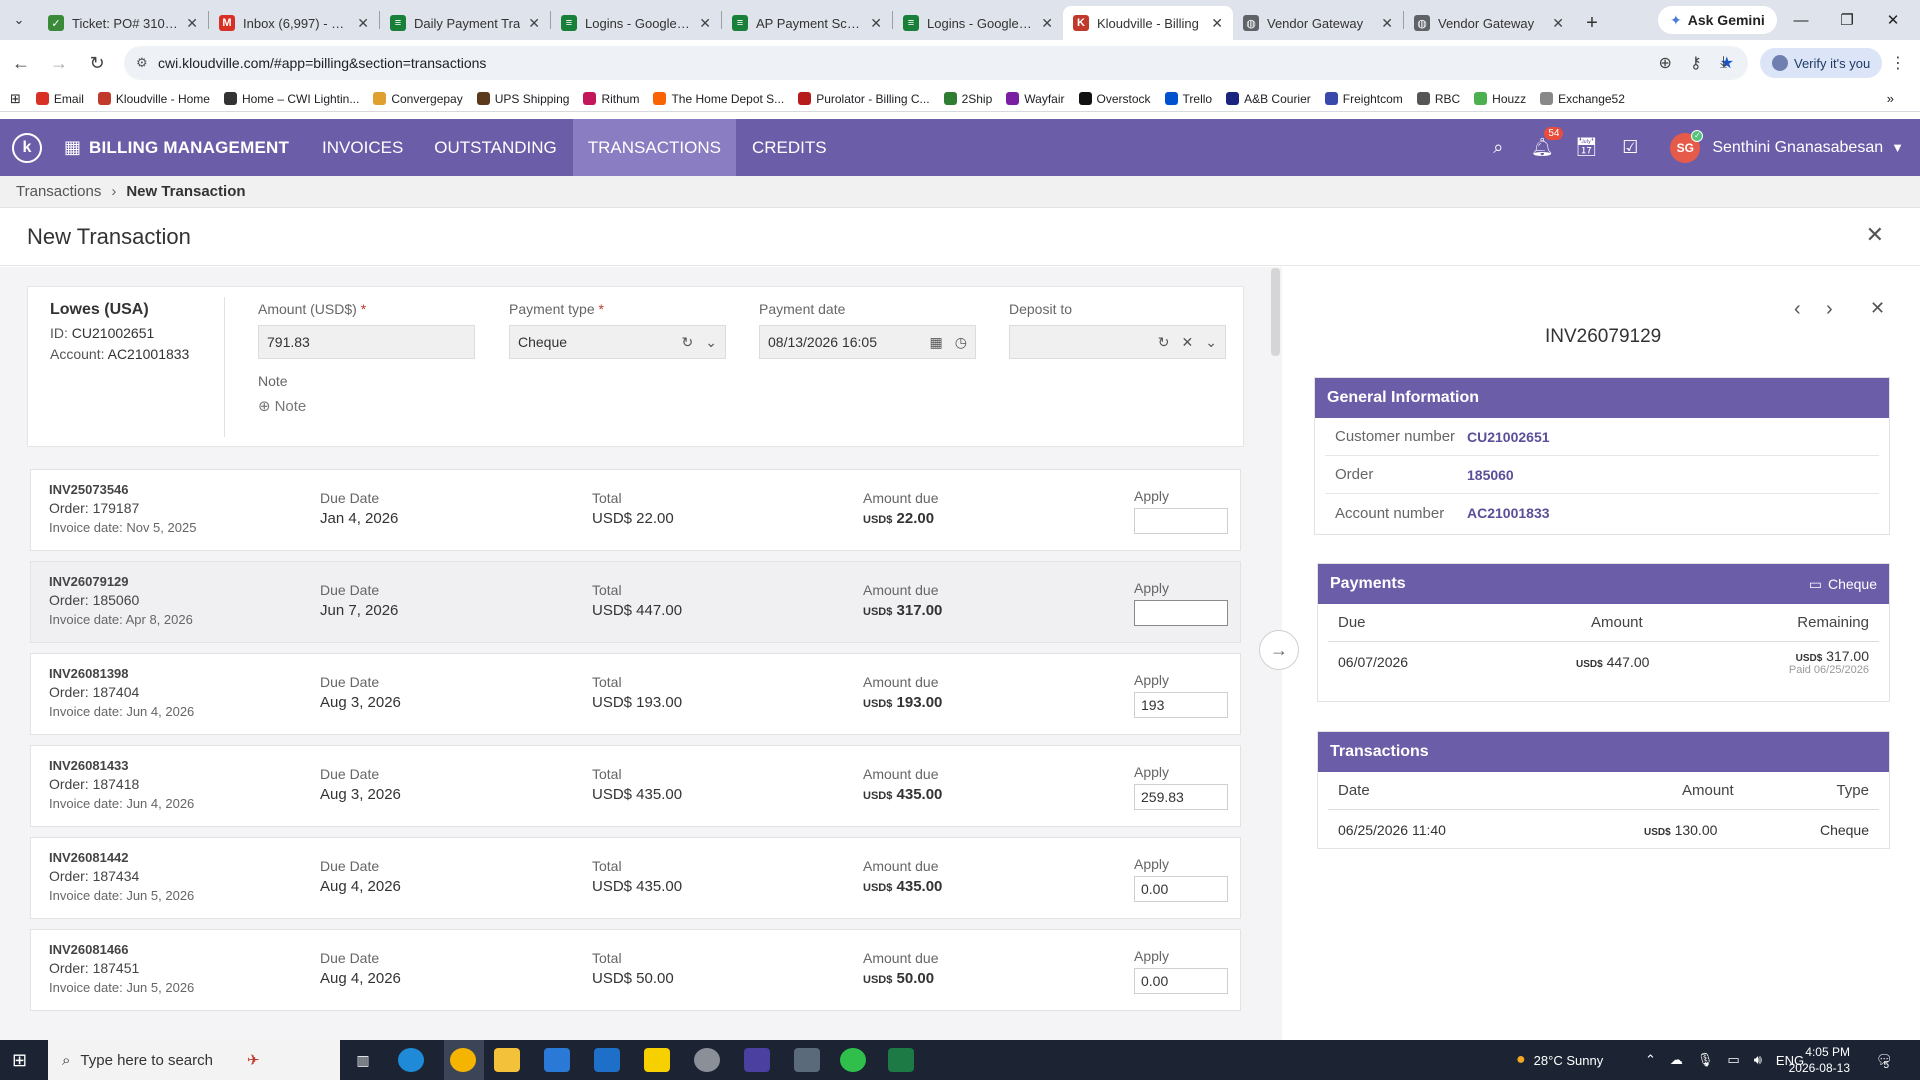  I want to click on bookmark-item: Kloudville - Home, so click(154, 99).